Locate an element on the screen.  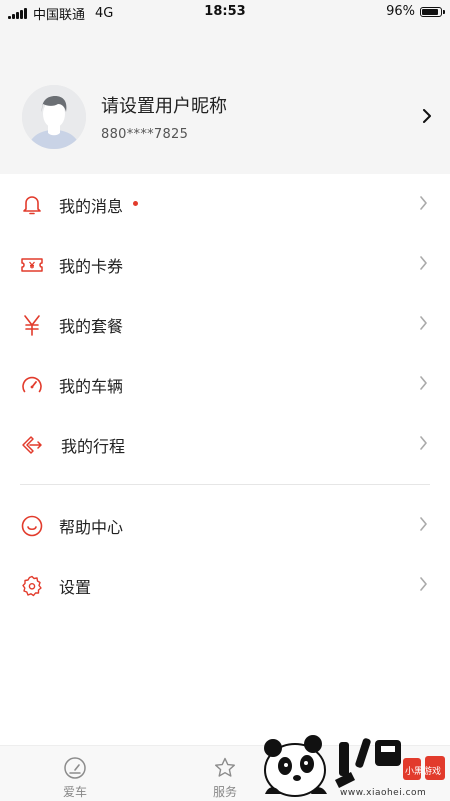
watermark-url: www.xiaohei.com is located at coordinates (383, 793).